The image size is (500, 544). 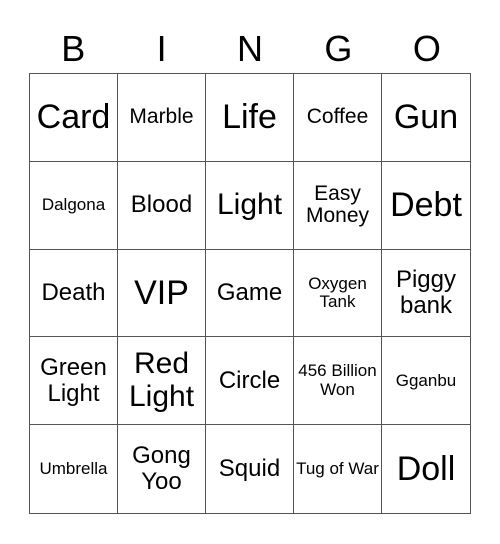 I want to click on bingo-cell-text: VIP, so click(x=161, y=292).